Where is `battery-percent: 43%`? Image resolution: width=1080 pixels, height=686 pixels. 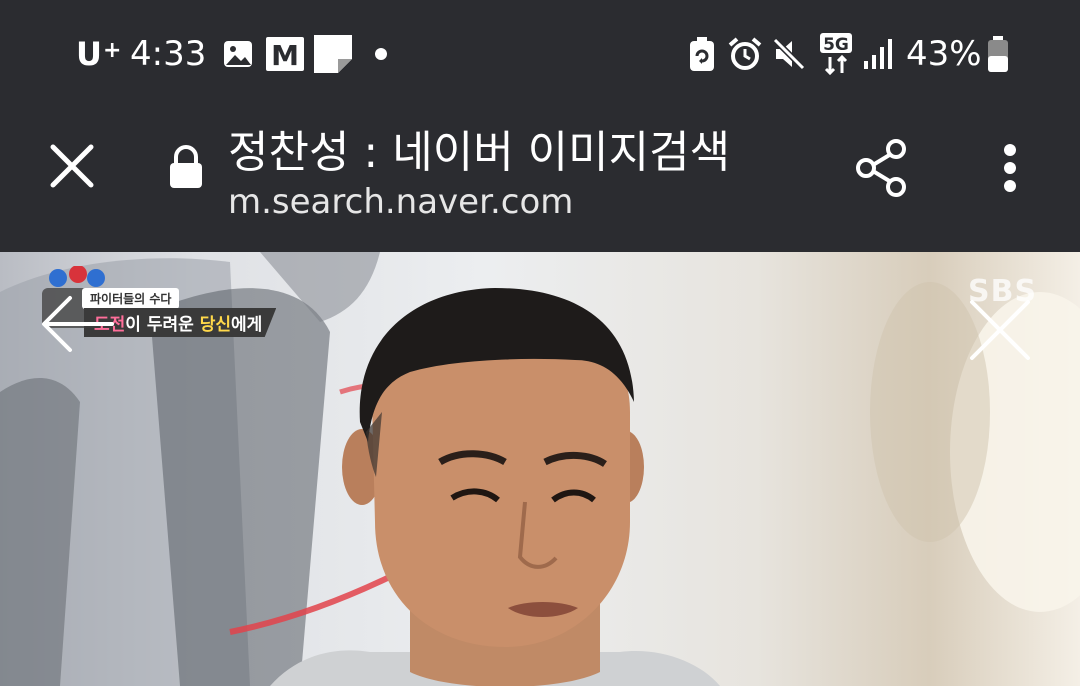
battery-percent: 43% is located at coordinates (944, 54).